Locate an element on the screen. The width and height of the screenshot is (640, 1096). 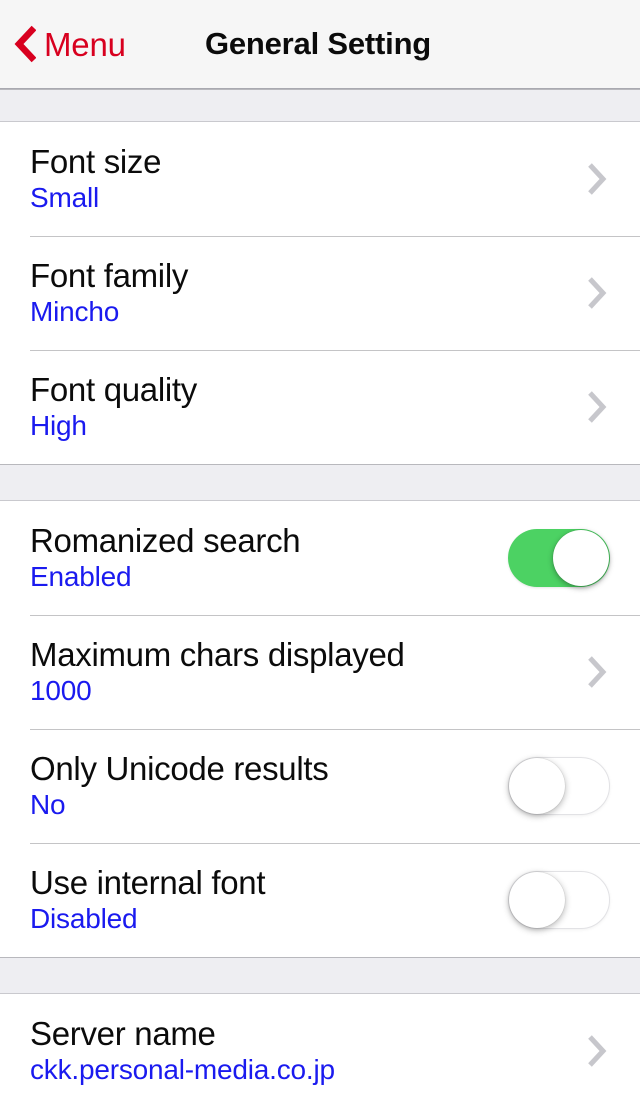
row-font-quality: Font quality High is located at coordinates (320, 407).